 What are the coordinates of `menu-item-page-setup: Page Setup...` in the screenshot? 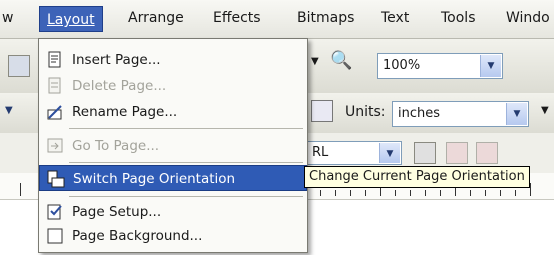 It's located at (173, 212).